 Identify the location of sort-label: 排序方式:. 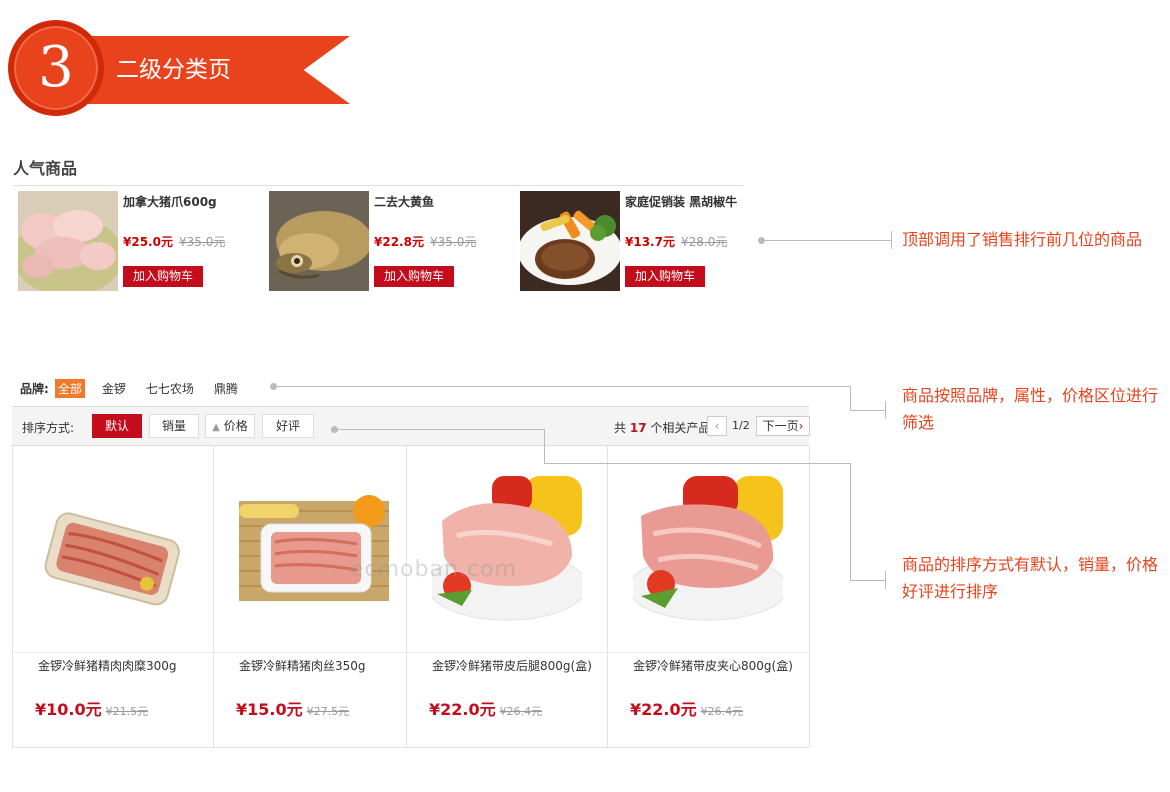
(48, 428).